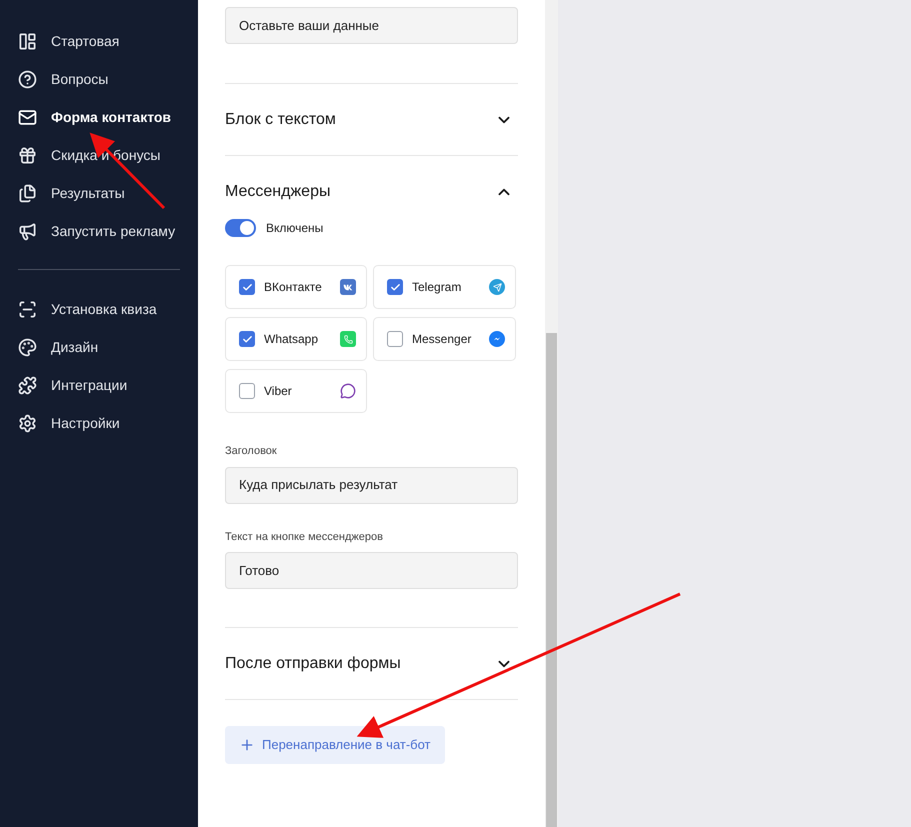 This screenshot has width=911, height=827. Describe the element at coordinates (27, 385) in the screenshot. I see `puzzle-icon` at that location.